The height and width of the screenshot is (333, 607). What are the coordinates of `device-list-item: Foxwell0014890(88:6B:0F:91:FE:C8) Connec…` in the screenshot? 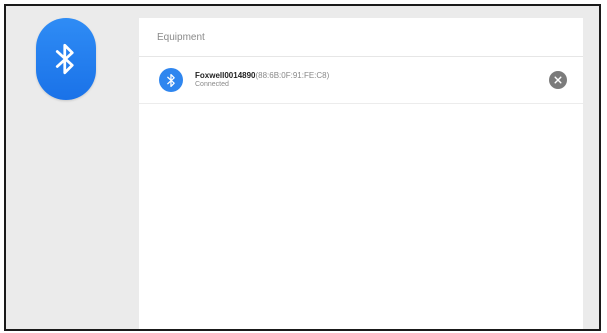 It's located at (361, 80).